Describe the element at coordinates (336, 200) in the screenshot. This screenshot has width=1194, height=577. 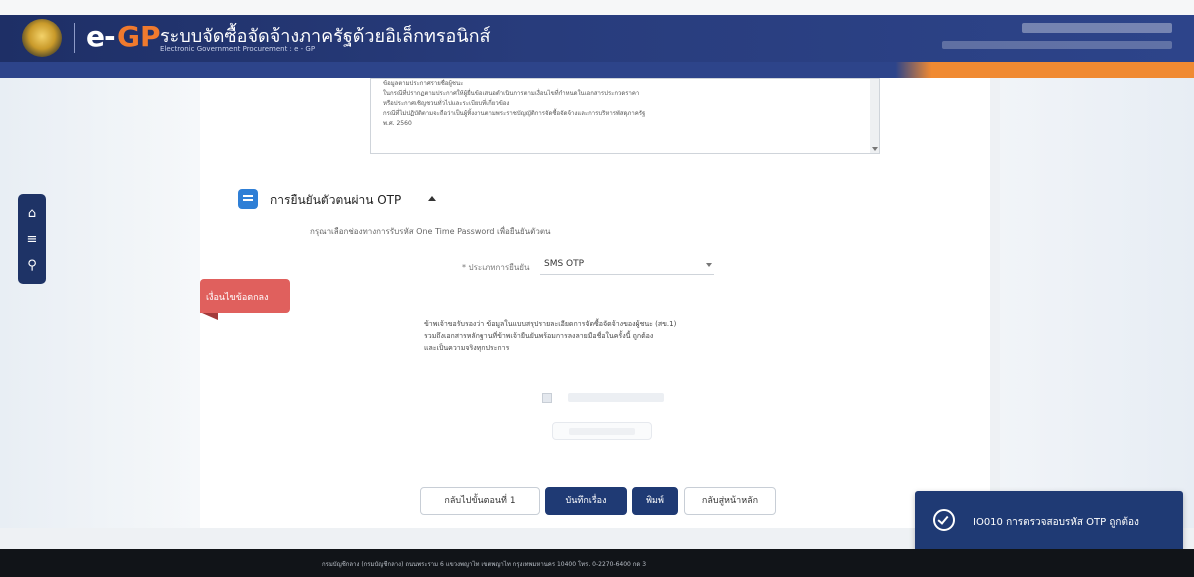
I see `otp-section-title: การยืนยันตัวตนผ่าน OTP` at that location.